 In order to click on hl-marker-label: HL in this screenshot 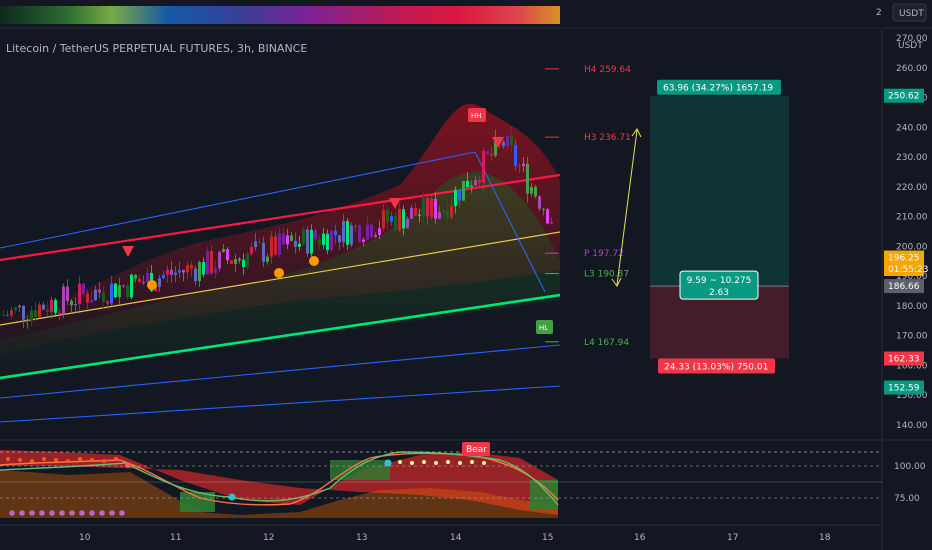, I will do `click(543, 328)`.